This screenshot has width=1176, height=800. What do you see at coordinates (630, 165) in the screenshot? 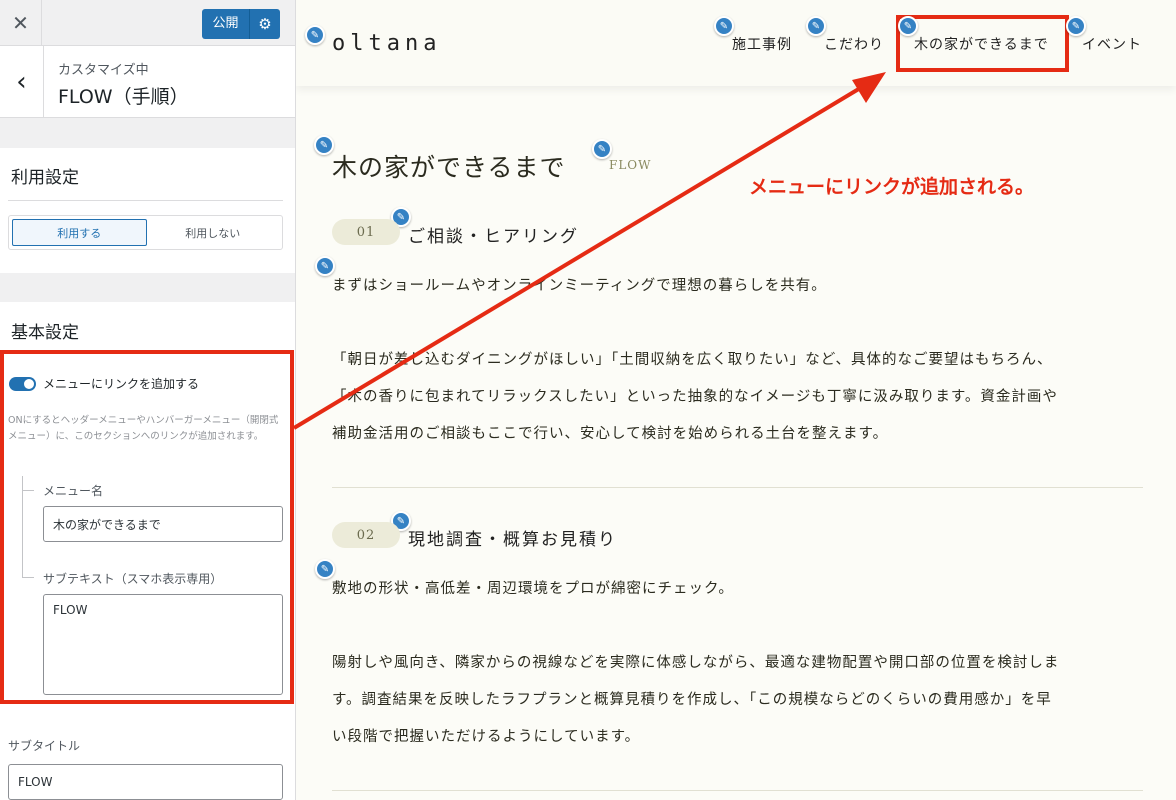
I see `section-subheading: FLOW` at bounding box center [630, 165].